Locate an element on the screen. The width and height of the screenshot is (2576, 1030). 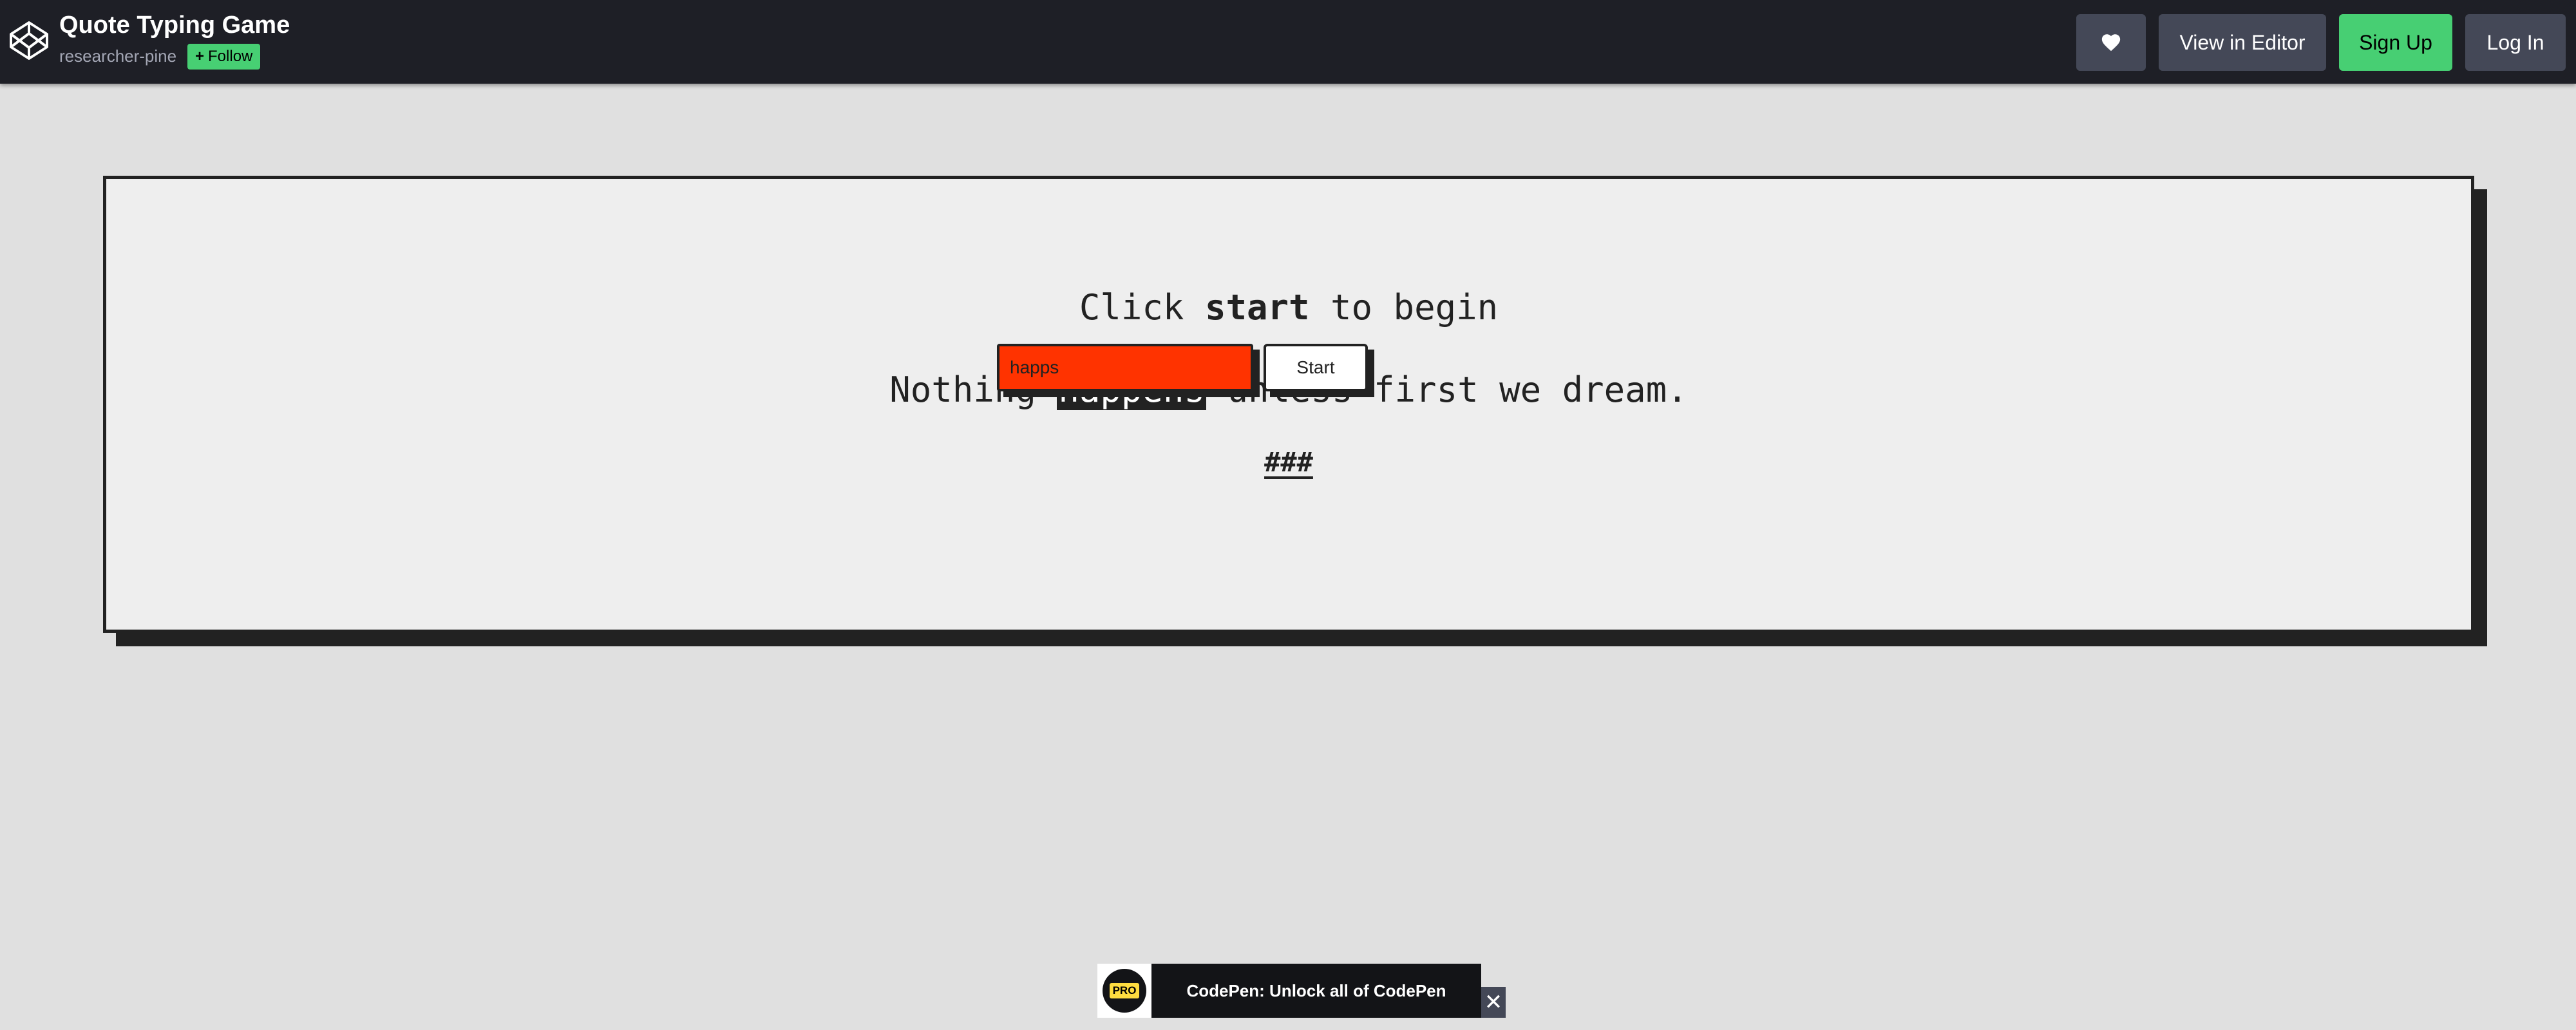
heart-icon is located at coordinates (2111, 42).